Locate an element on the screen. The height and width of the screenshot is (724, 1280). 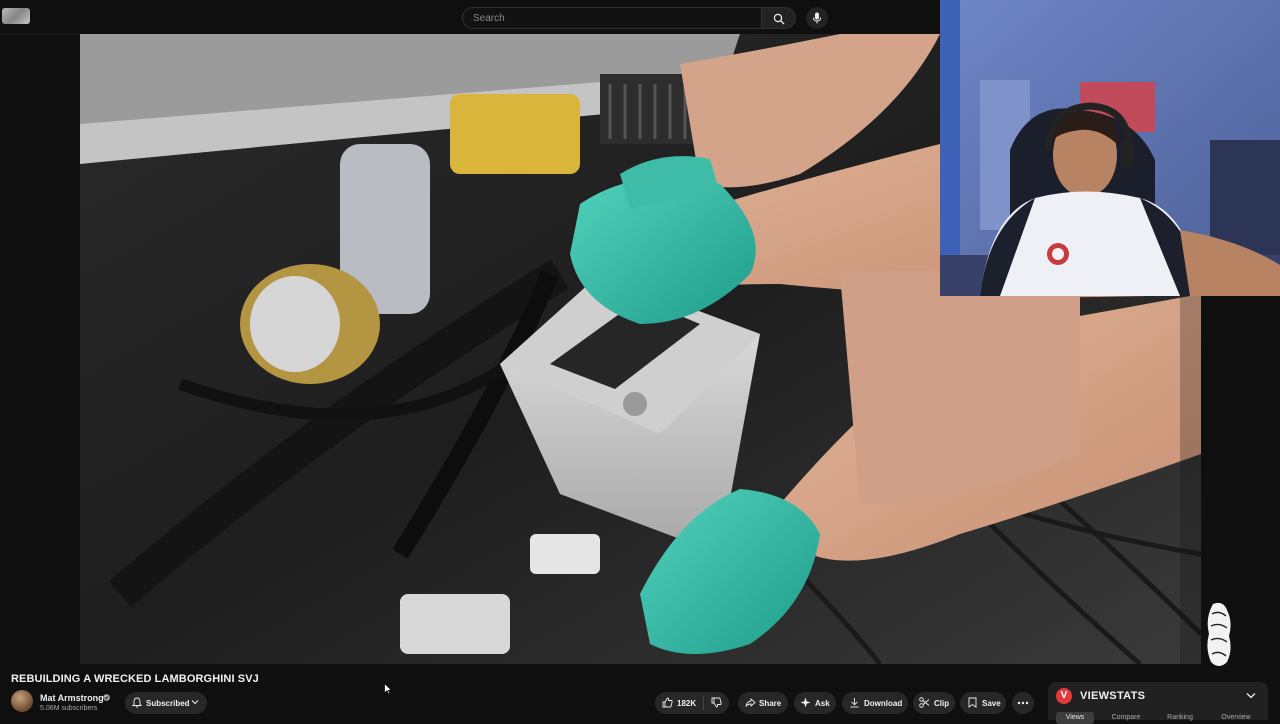
mic-icon is located at coordinates (817, 18).